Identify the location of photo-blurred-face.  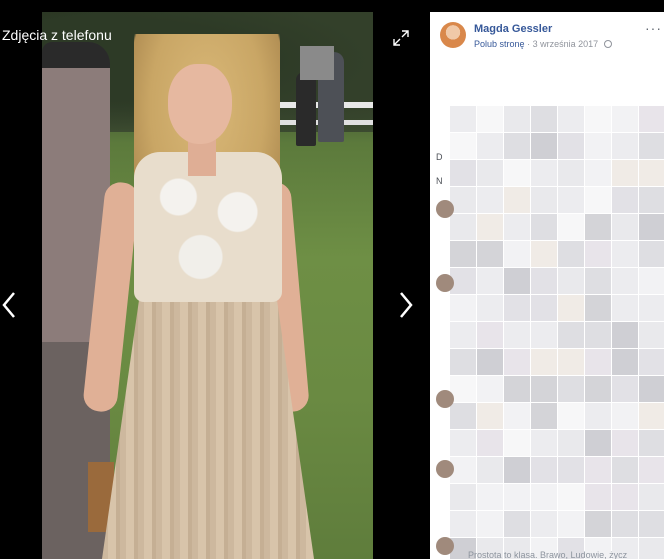
(317, 63).